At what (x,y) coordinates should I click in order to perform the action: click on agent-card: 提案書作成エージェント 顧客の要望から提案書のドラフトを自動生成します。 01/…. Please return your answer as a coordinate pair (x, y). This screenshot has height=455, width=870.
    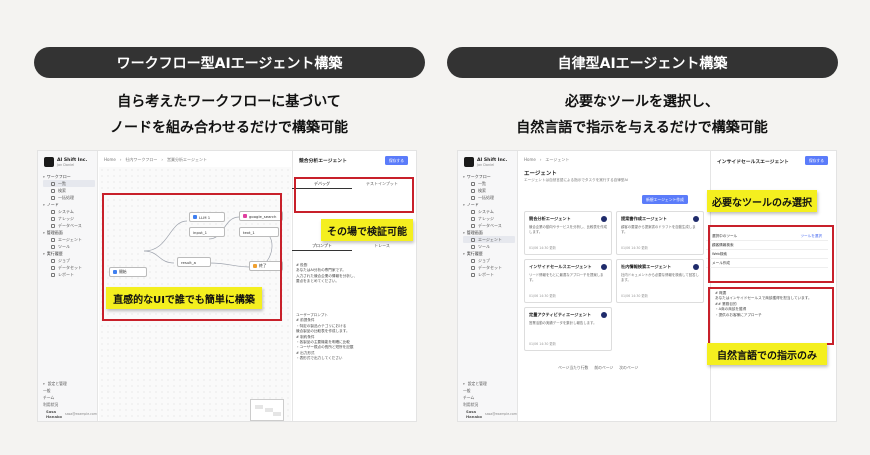
    Looking at the image, I should click on (660, 233).